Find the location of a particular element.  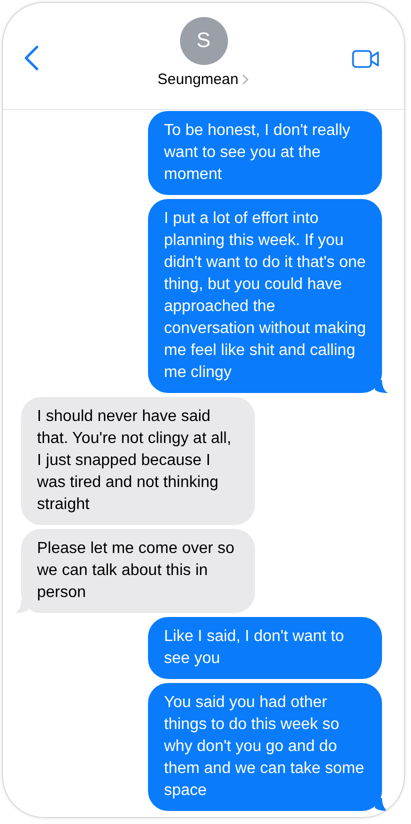

message-bubble: Like I said, I don't want to see you is located at coordinates (265, 648).